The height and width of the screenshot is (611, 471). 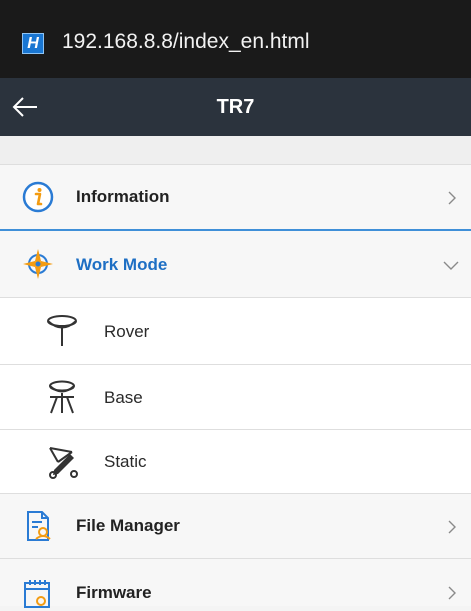 I want to click on browser-address-bar: H 192.168.8.8/index_en.html, so click(x=235, y=39).